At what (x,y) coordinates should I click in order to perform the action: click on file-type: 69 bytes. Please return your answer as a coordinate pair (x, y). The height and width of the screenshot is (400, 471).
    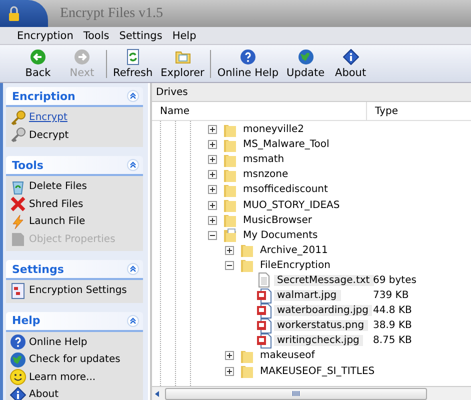
    Looking at the image, I should click on (394, 280).